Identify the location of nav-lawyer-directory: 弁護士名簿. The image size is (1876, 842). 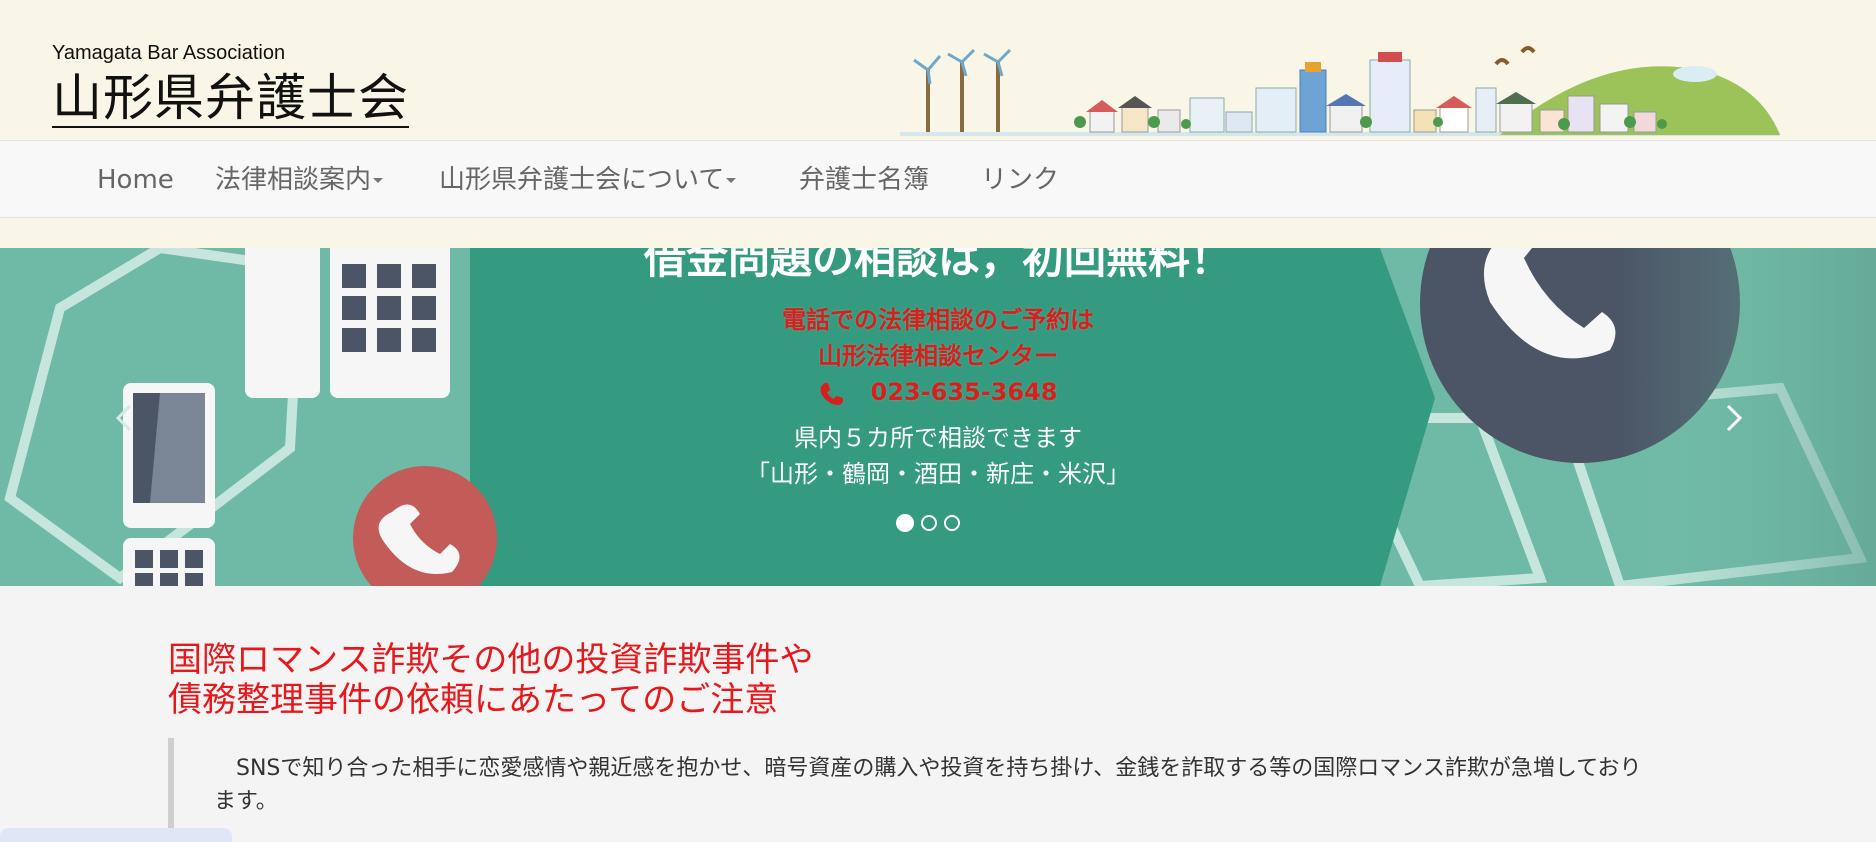
(864, 180).